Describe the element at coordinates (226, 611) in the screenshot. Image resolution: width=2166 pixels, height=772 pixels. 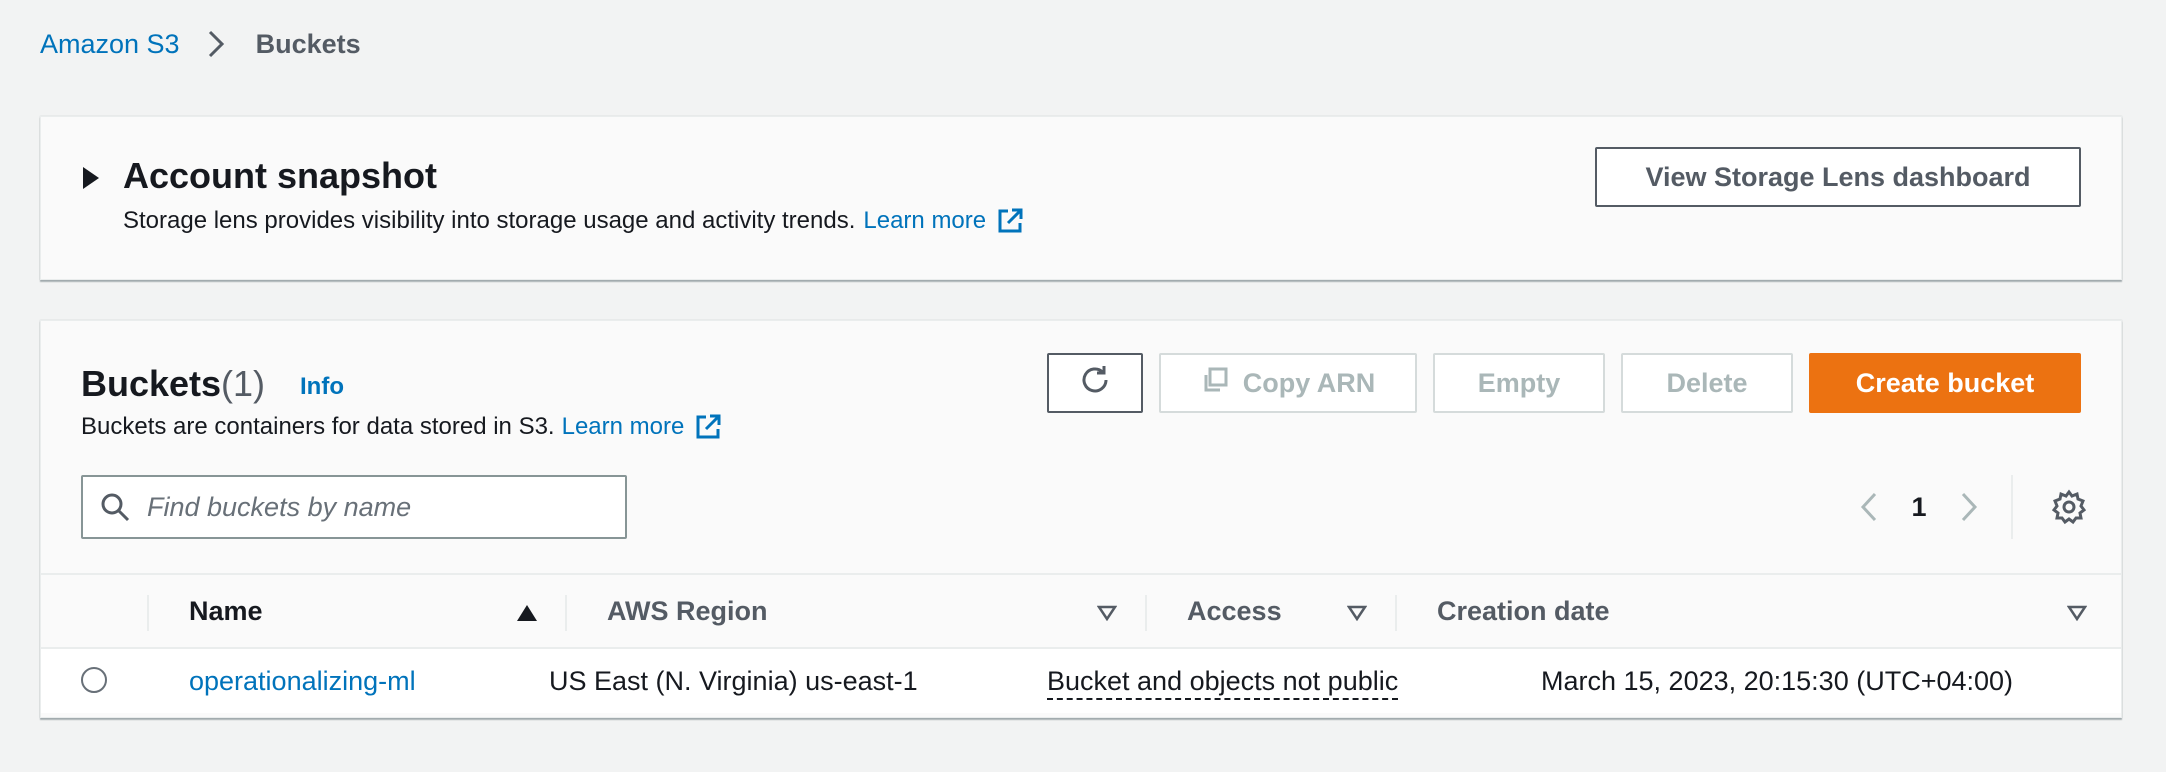
I see `column-header-name: Name` at that location.